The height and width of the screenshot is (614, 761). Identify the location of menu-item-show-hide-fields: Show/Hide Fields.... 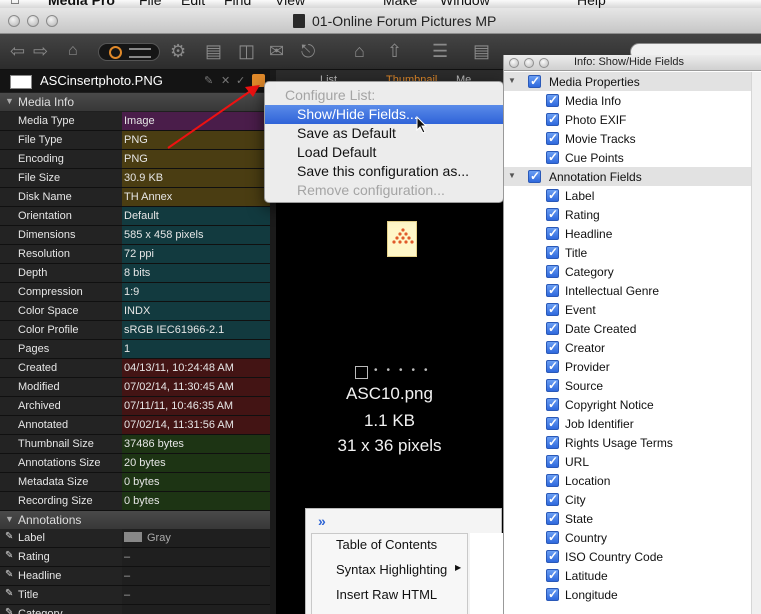
(384, 114).